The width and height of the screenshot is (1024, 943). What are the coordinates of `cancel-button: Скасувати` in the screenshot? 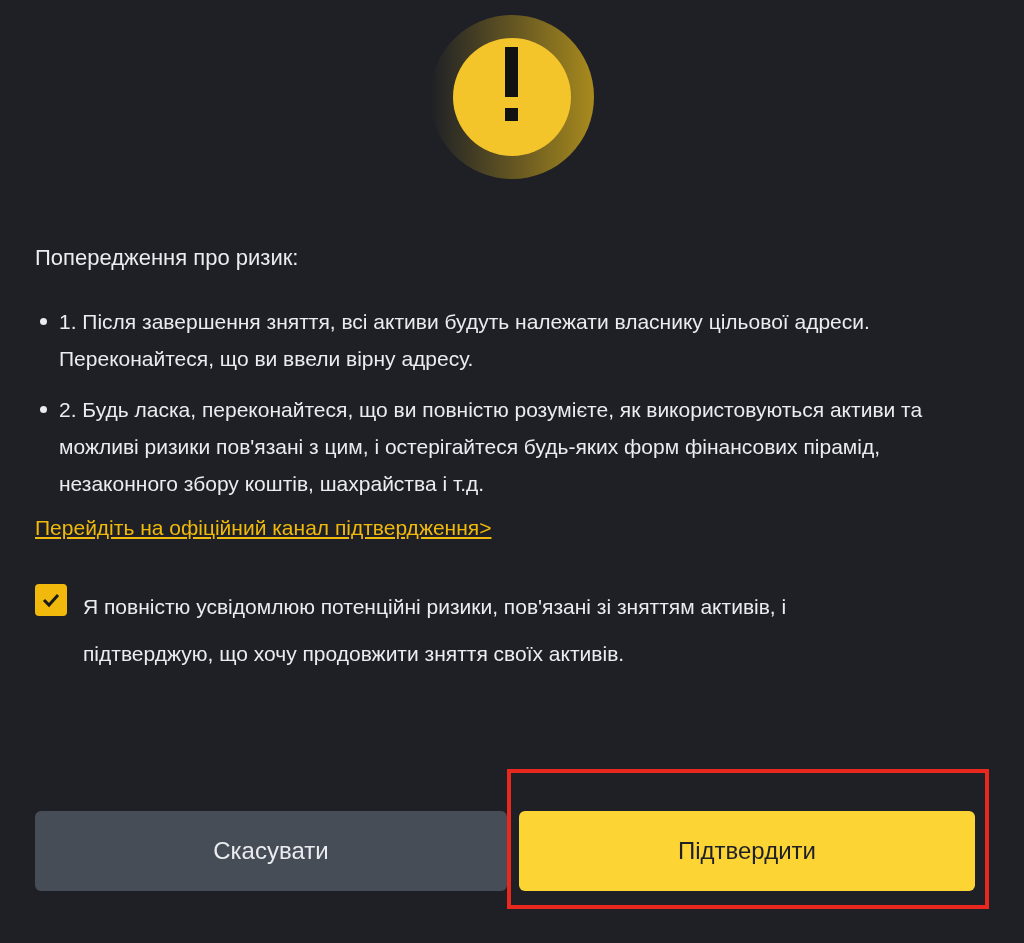 It's located at (271, 851).